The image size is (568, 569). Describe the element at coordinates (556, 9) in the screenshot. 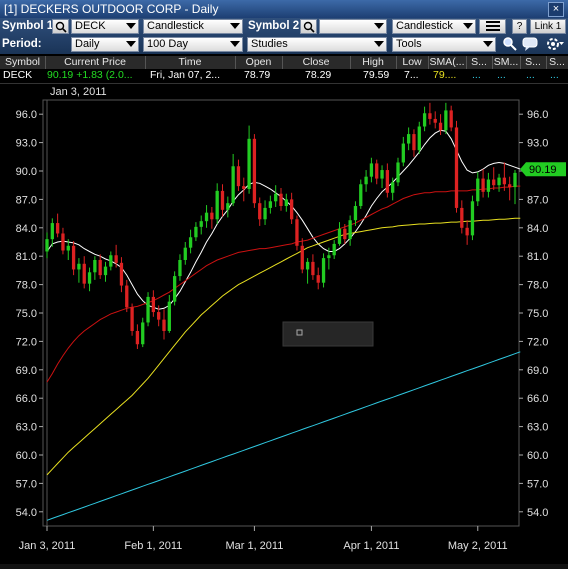

I see `close-button: ×` at that location.